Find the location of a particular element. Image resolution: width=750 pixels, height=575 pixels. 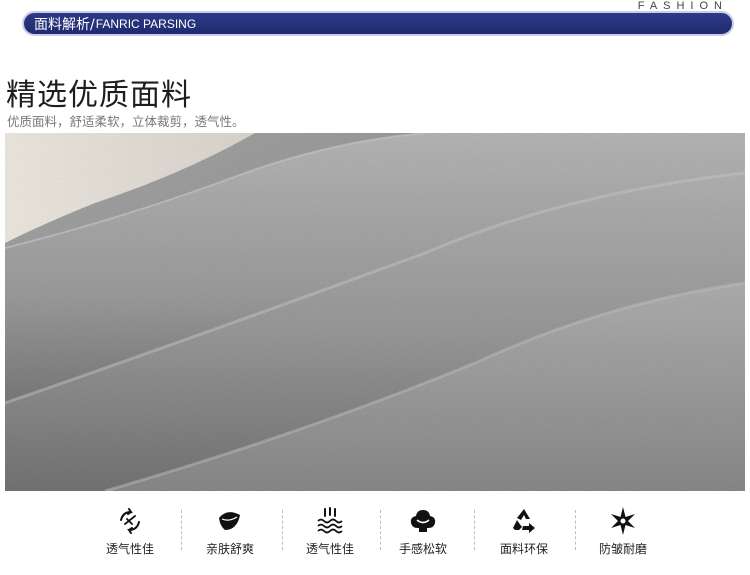

feature-label: 手感松软 is located at coordinates (422, 549).